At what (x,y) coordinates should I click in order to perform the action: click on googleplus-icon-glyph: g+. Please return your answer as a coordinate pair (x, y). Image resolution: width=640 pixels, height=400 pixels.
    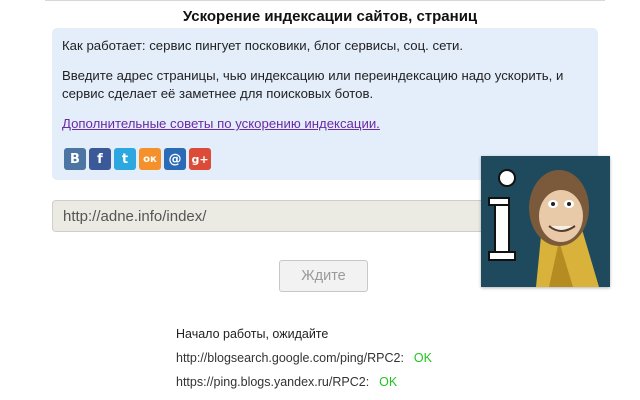
    Looking at the image, I should click on (200, 159).